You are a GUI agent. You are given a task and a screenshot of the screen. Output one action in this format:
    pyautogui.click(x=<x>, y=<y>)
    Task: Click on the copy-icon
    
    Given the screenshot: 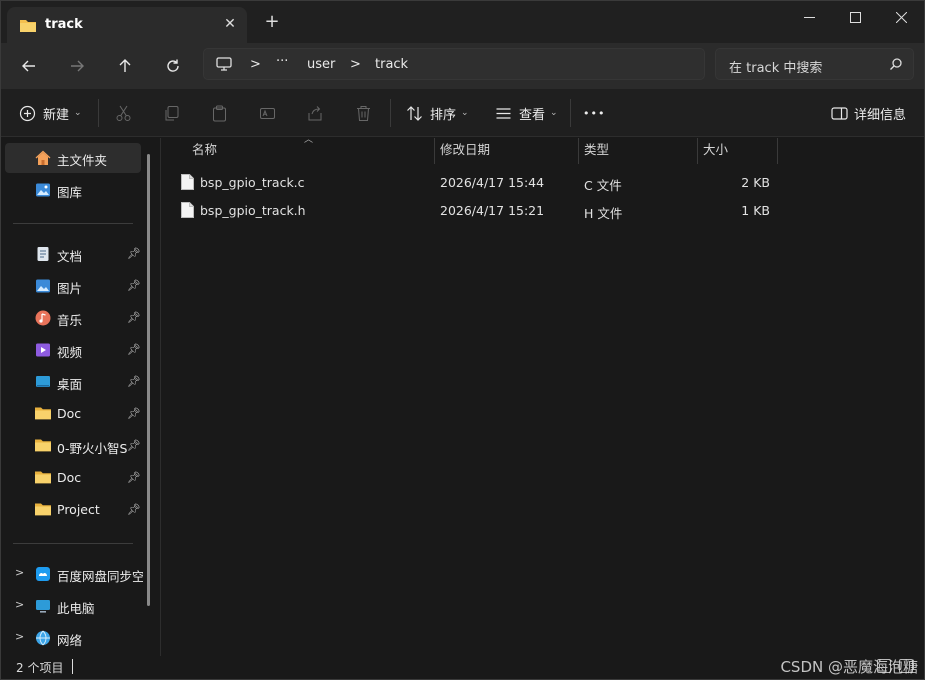 What is the action you would take?
    pyautogui.click(x=172, y=112)
    